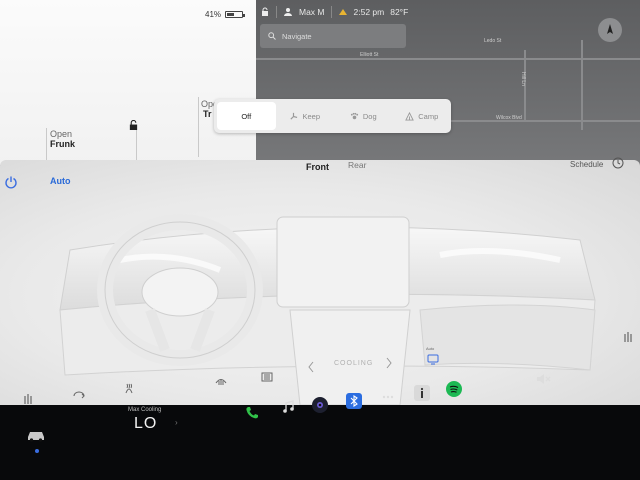  What do you see at coordinates (544, 379) in the screenshot?
I see `volume-mute-icon` at bounding box center [544, 379].